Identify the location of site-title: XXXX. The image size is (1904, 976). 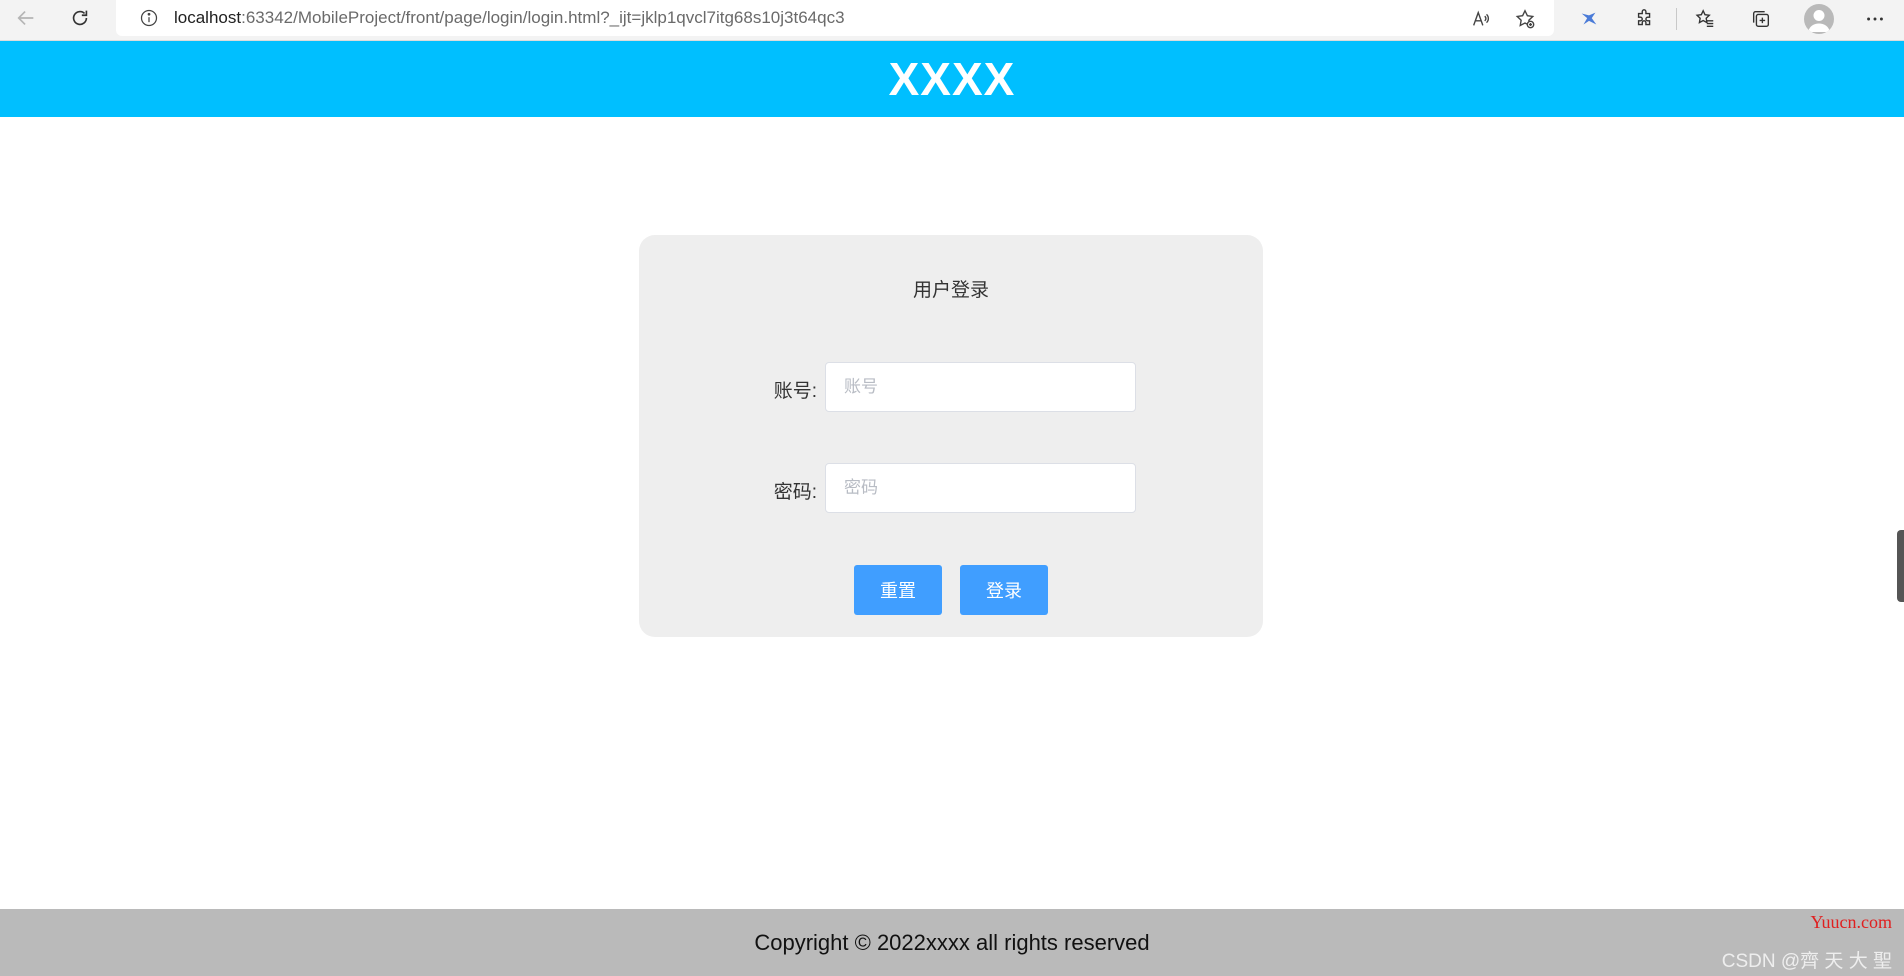
(952, 79).